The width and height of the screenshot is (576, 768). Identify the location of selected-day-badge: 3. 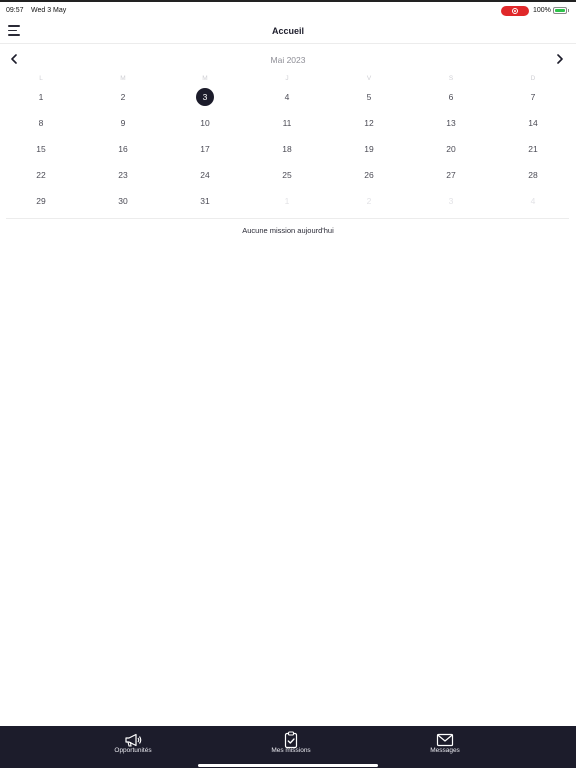
(205, 97).